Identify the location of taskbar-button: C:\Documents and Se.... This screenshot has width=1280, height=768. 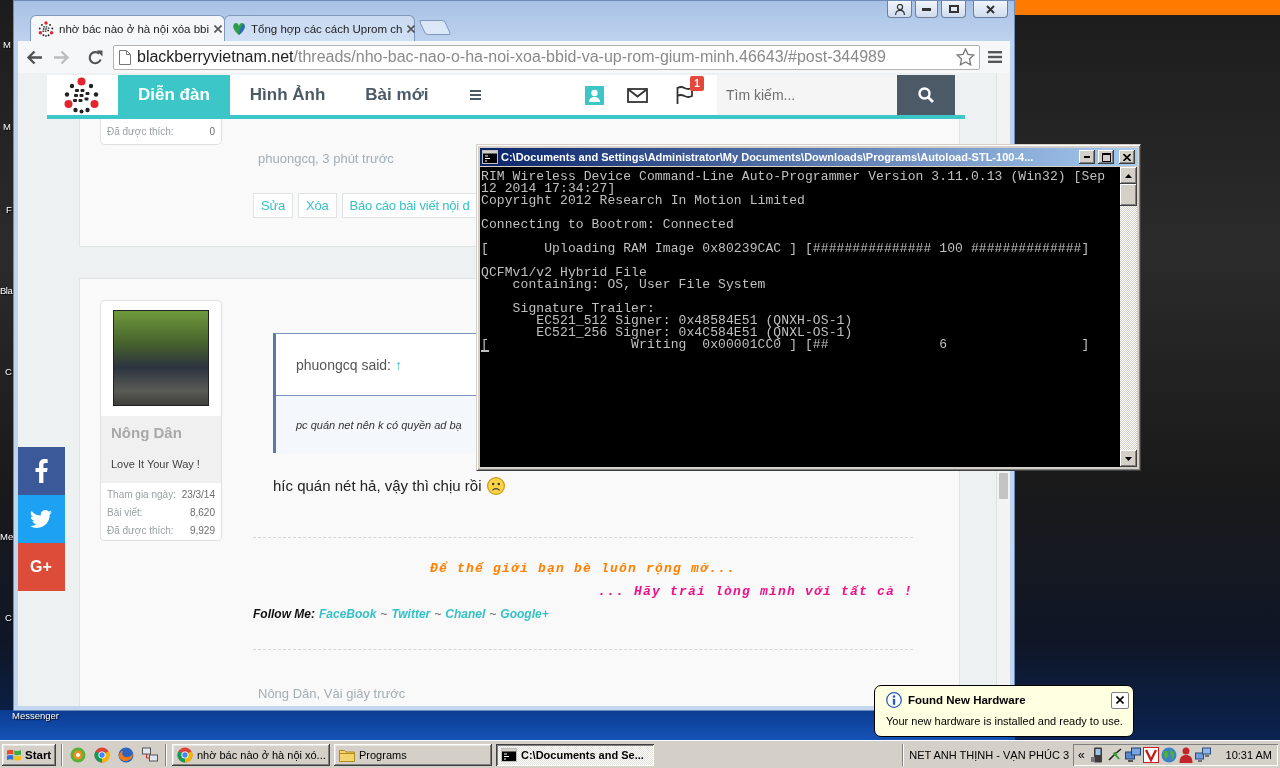
(575, 754).